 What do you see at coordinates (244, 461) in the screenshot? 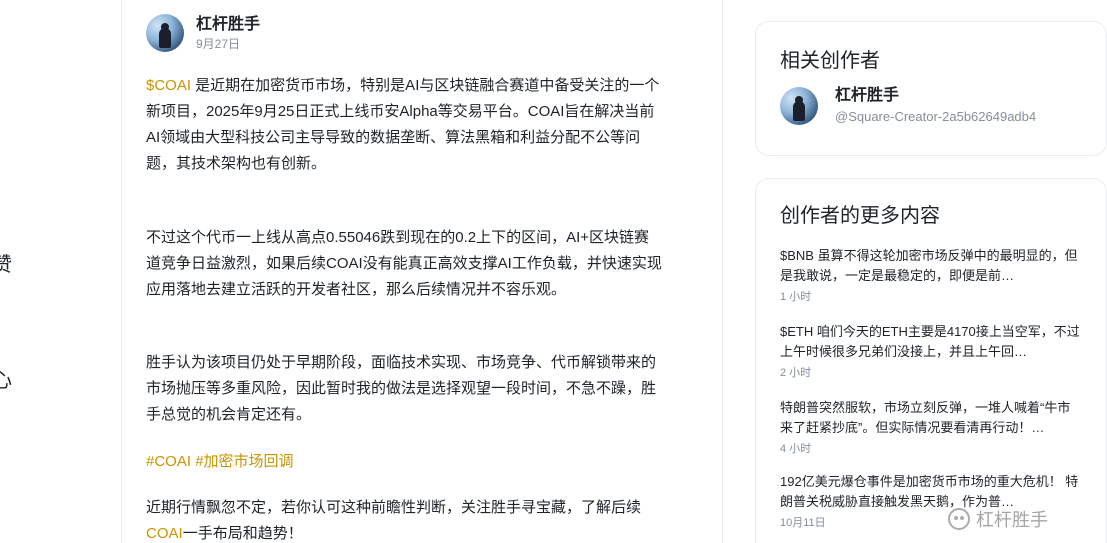
I see `hashtag-crypto-pullback: #加密市场回调` at bounding box center [244, 461].